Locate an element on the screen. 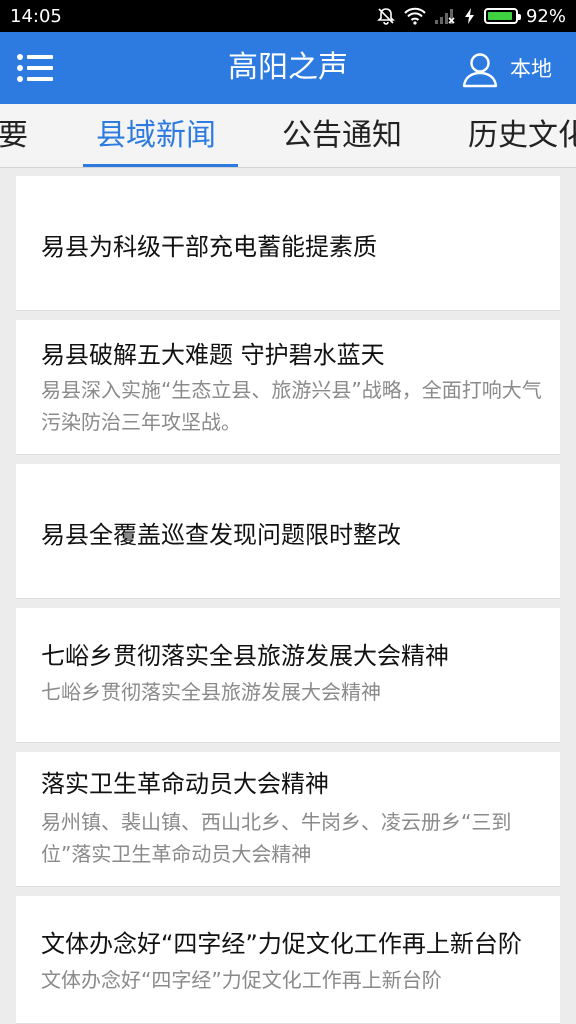 The width and height of the screenshot is (576, 1024). news-title: 七峪乡贯彻落实全县旅游发展大会精神 is located at coordinates (245, 656).